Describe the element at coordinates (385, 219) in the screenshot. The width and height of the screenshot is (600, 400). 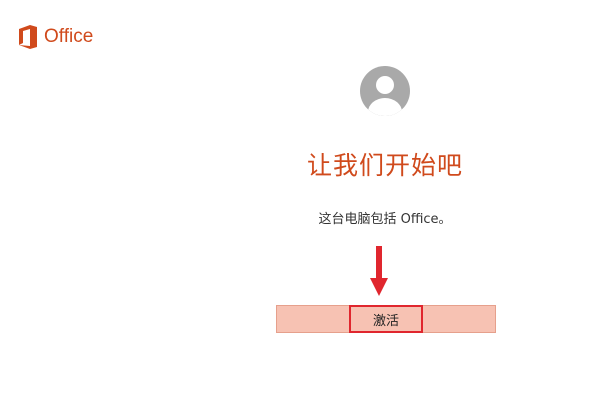
I see `office-included-message: 这台电脑包括 Office。` at that location.